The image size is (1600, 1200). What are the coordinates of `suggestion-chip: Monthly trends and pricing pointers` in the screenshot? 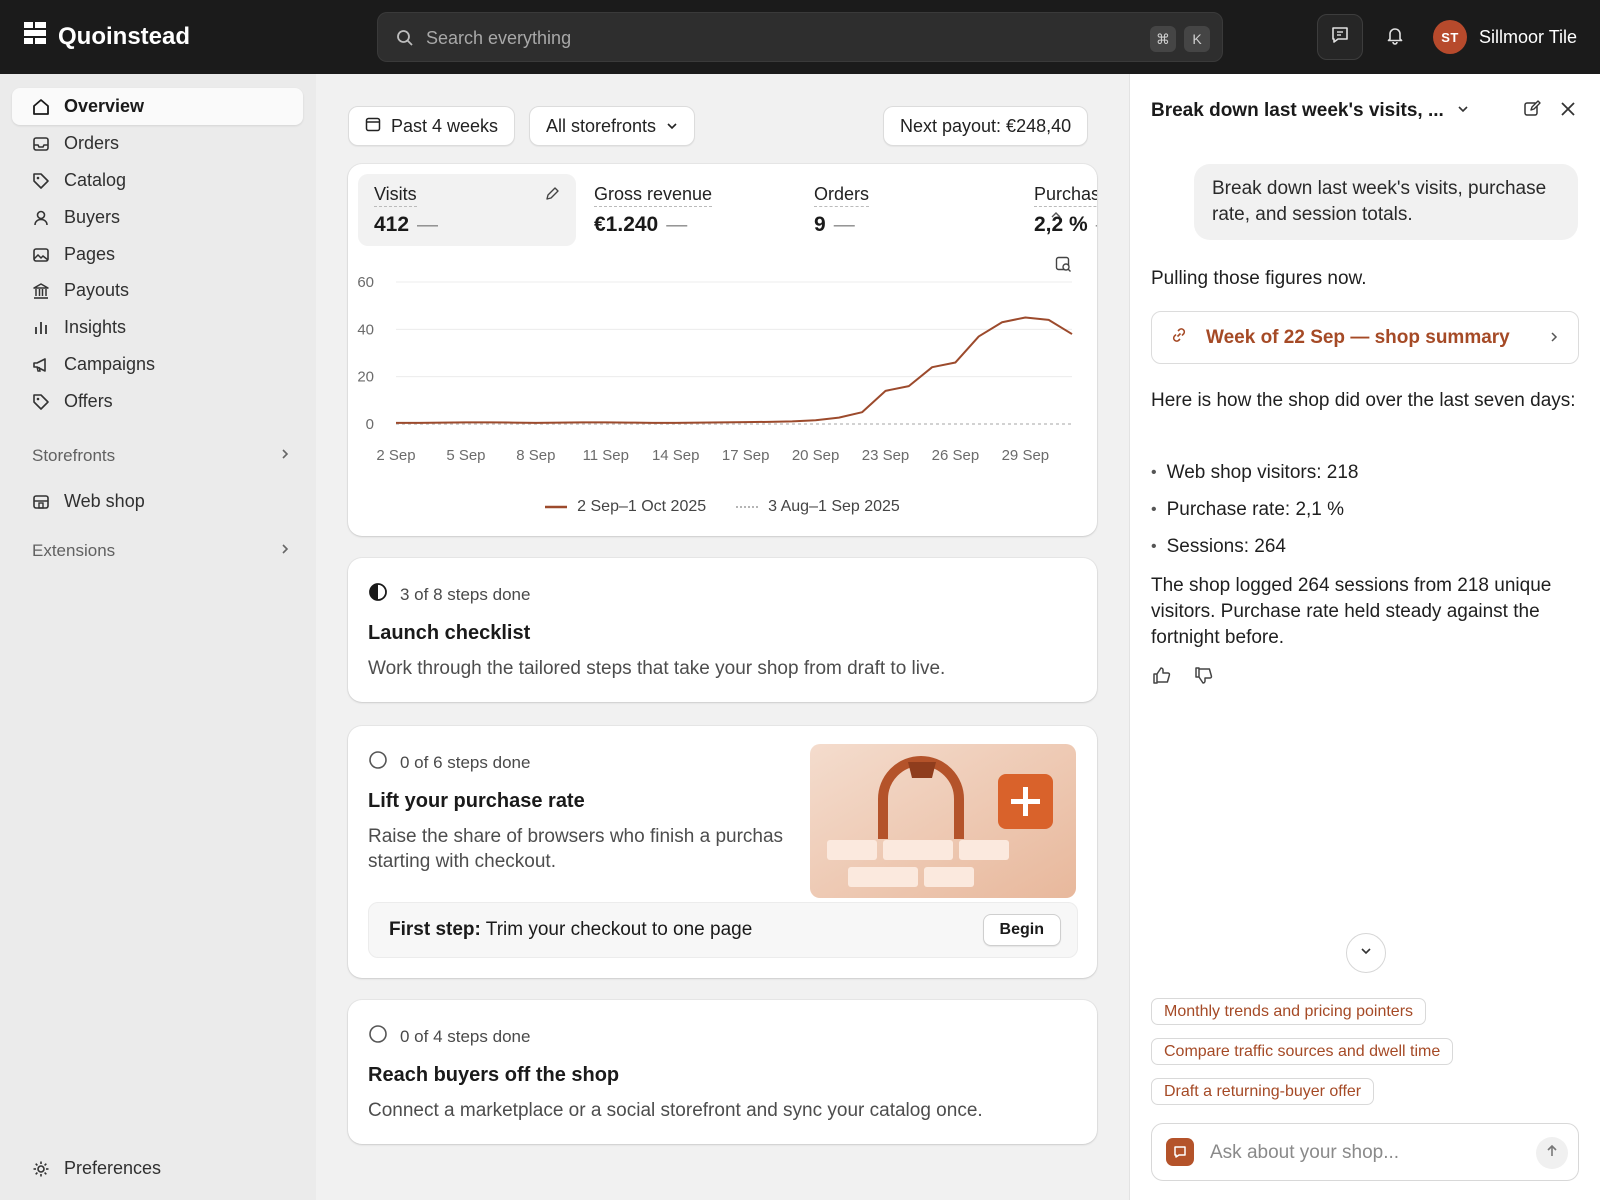 It's located at (1289, 1011).